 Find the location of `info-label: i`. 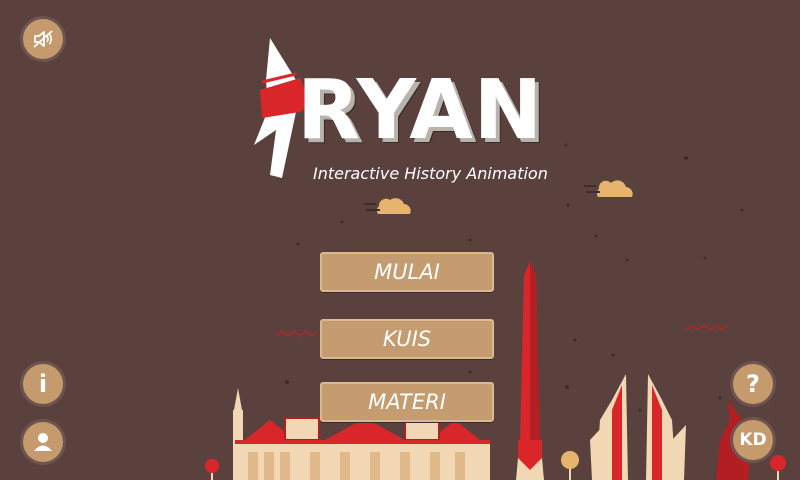

info-label: i is located at coordinates (43, 384).